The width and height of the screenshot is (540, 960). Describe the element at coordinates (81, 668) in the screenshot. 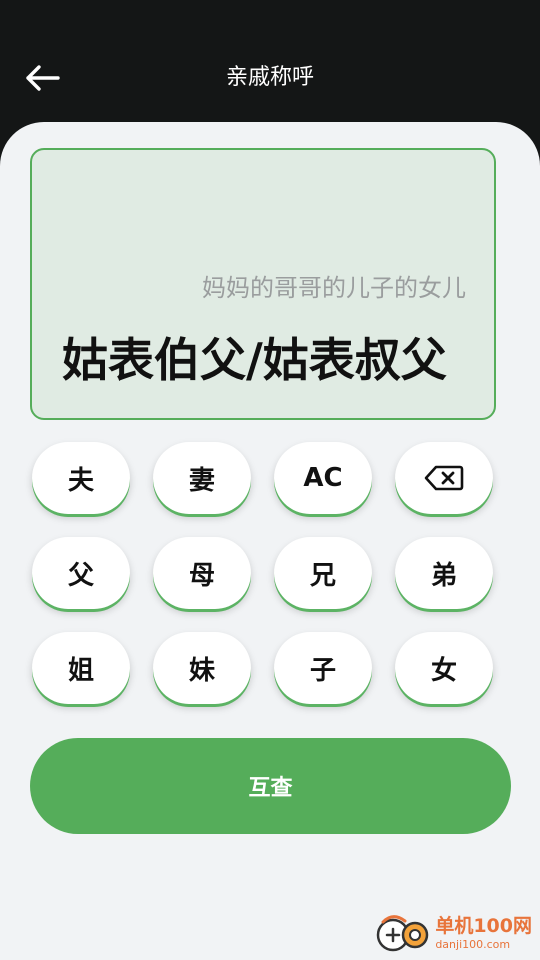

I see `key-elder-sister: 姐` at that location.